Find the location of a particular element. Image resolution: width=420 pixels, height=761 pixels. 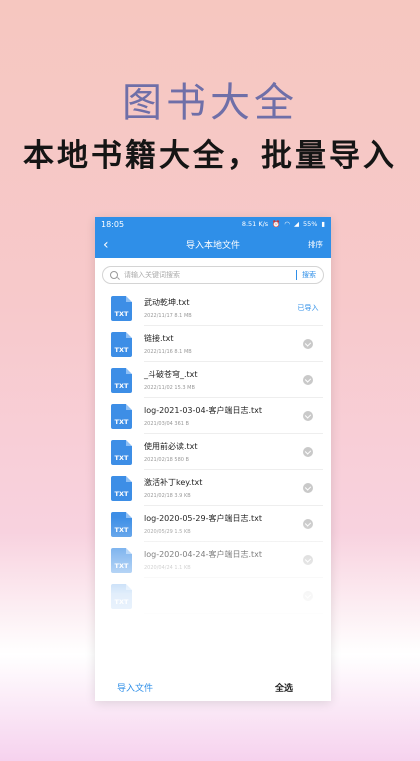

file-info: log-2021-03-04-客户端日志.txt 2021/03/04 361 B is located at coordinates (218, 416).